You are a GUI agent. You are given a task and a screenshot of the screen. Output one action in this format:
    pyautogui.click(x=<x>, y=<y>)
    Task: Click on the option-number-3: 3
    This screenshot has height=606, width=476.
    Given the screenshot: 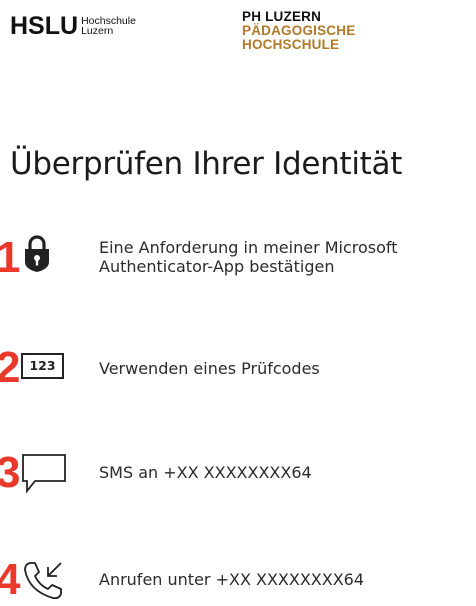 What is the action you would take?
    pyautogui.click(x=10, y=472)
    